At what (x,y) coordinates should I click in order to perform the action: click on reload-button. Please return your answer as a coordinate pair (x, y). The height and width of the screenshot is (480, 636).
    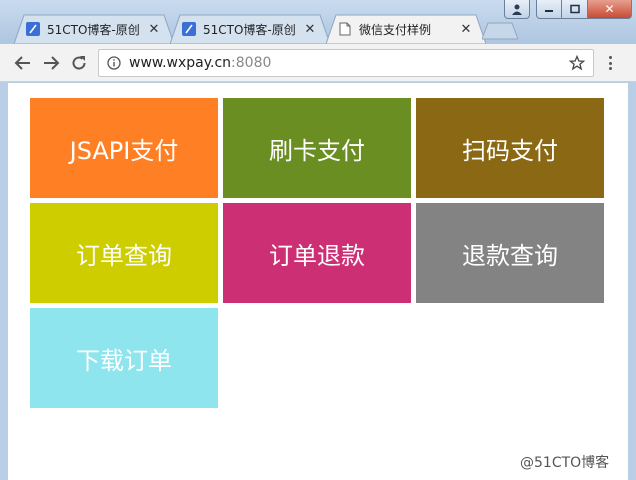
    Looking at the image, I should click on (79, 63).